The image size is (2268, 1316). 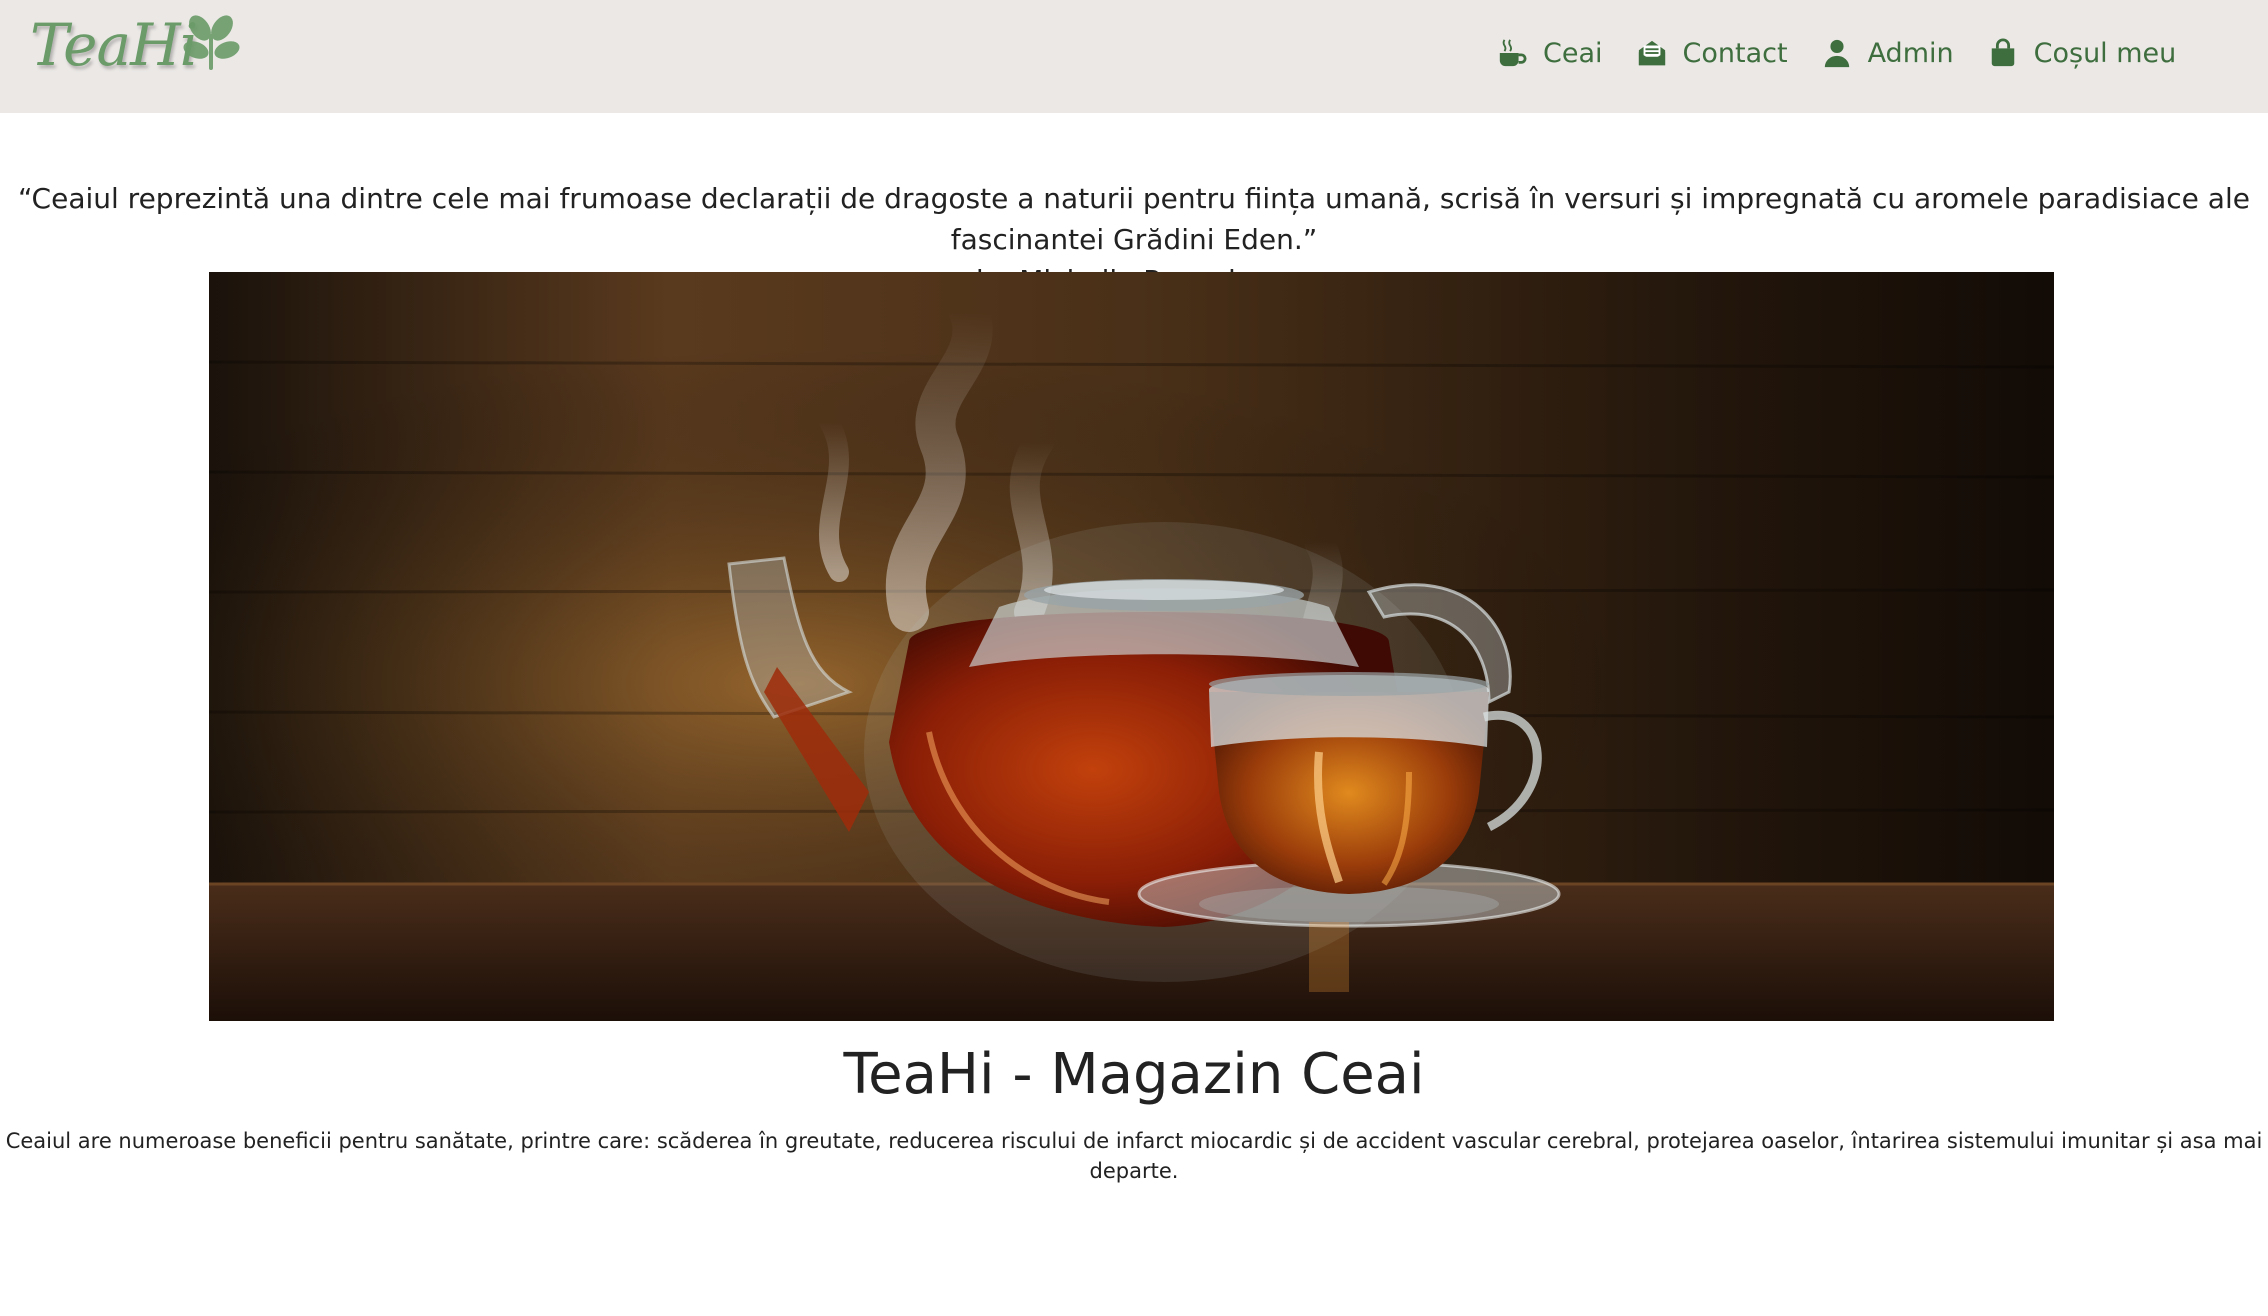 I want to click on nav-label-ceai: Ceai, so click(x=1573, y=53).